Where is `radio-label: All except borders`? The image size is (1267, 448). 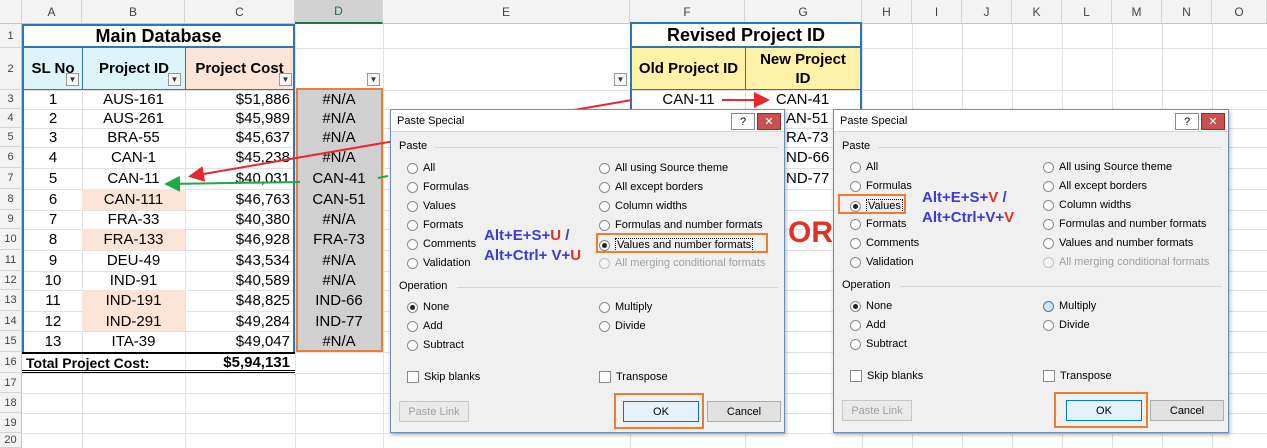
radio-label: All except borders is located at coordinates (1103, 186).